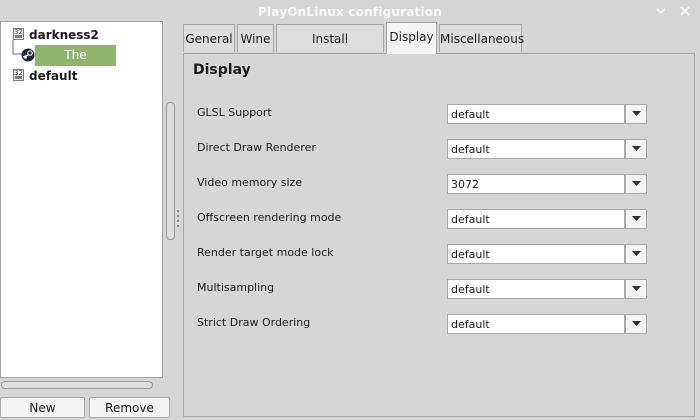  I want to click on tree-vertical-scrollbar, so click(170, 199).